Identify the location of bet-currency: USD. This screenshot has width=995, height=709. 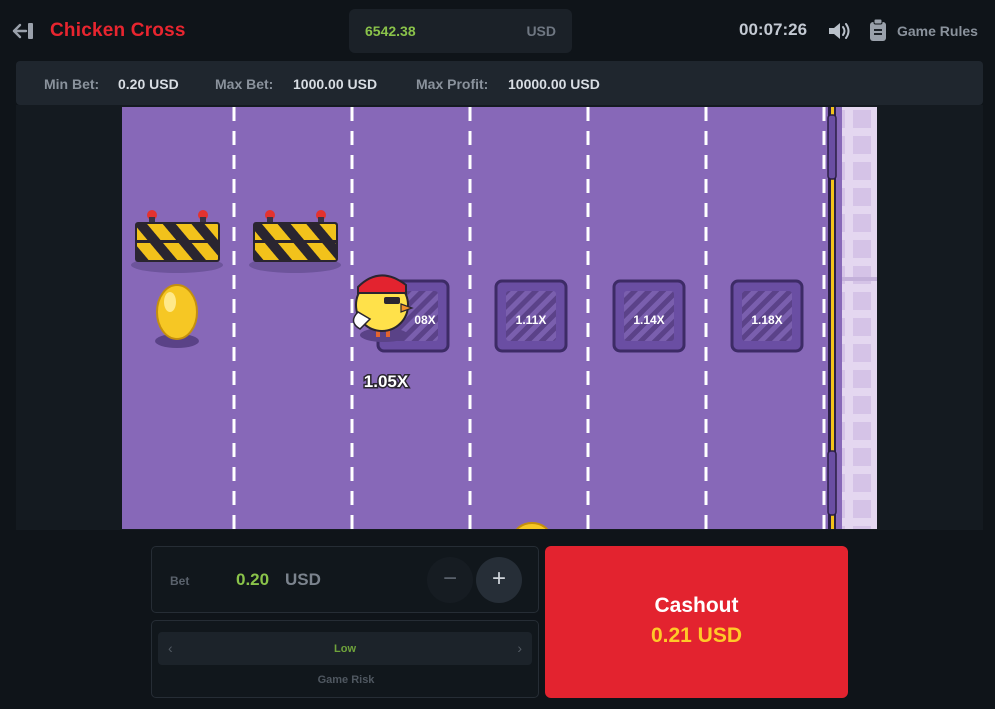
(303, 579).